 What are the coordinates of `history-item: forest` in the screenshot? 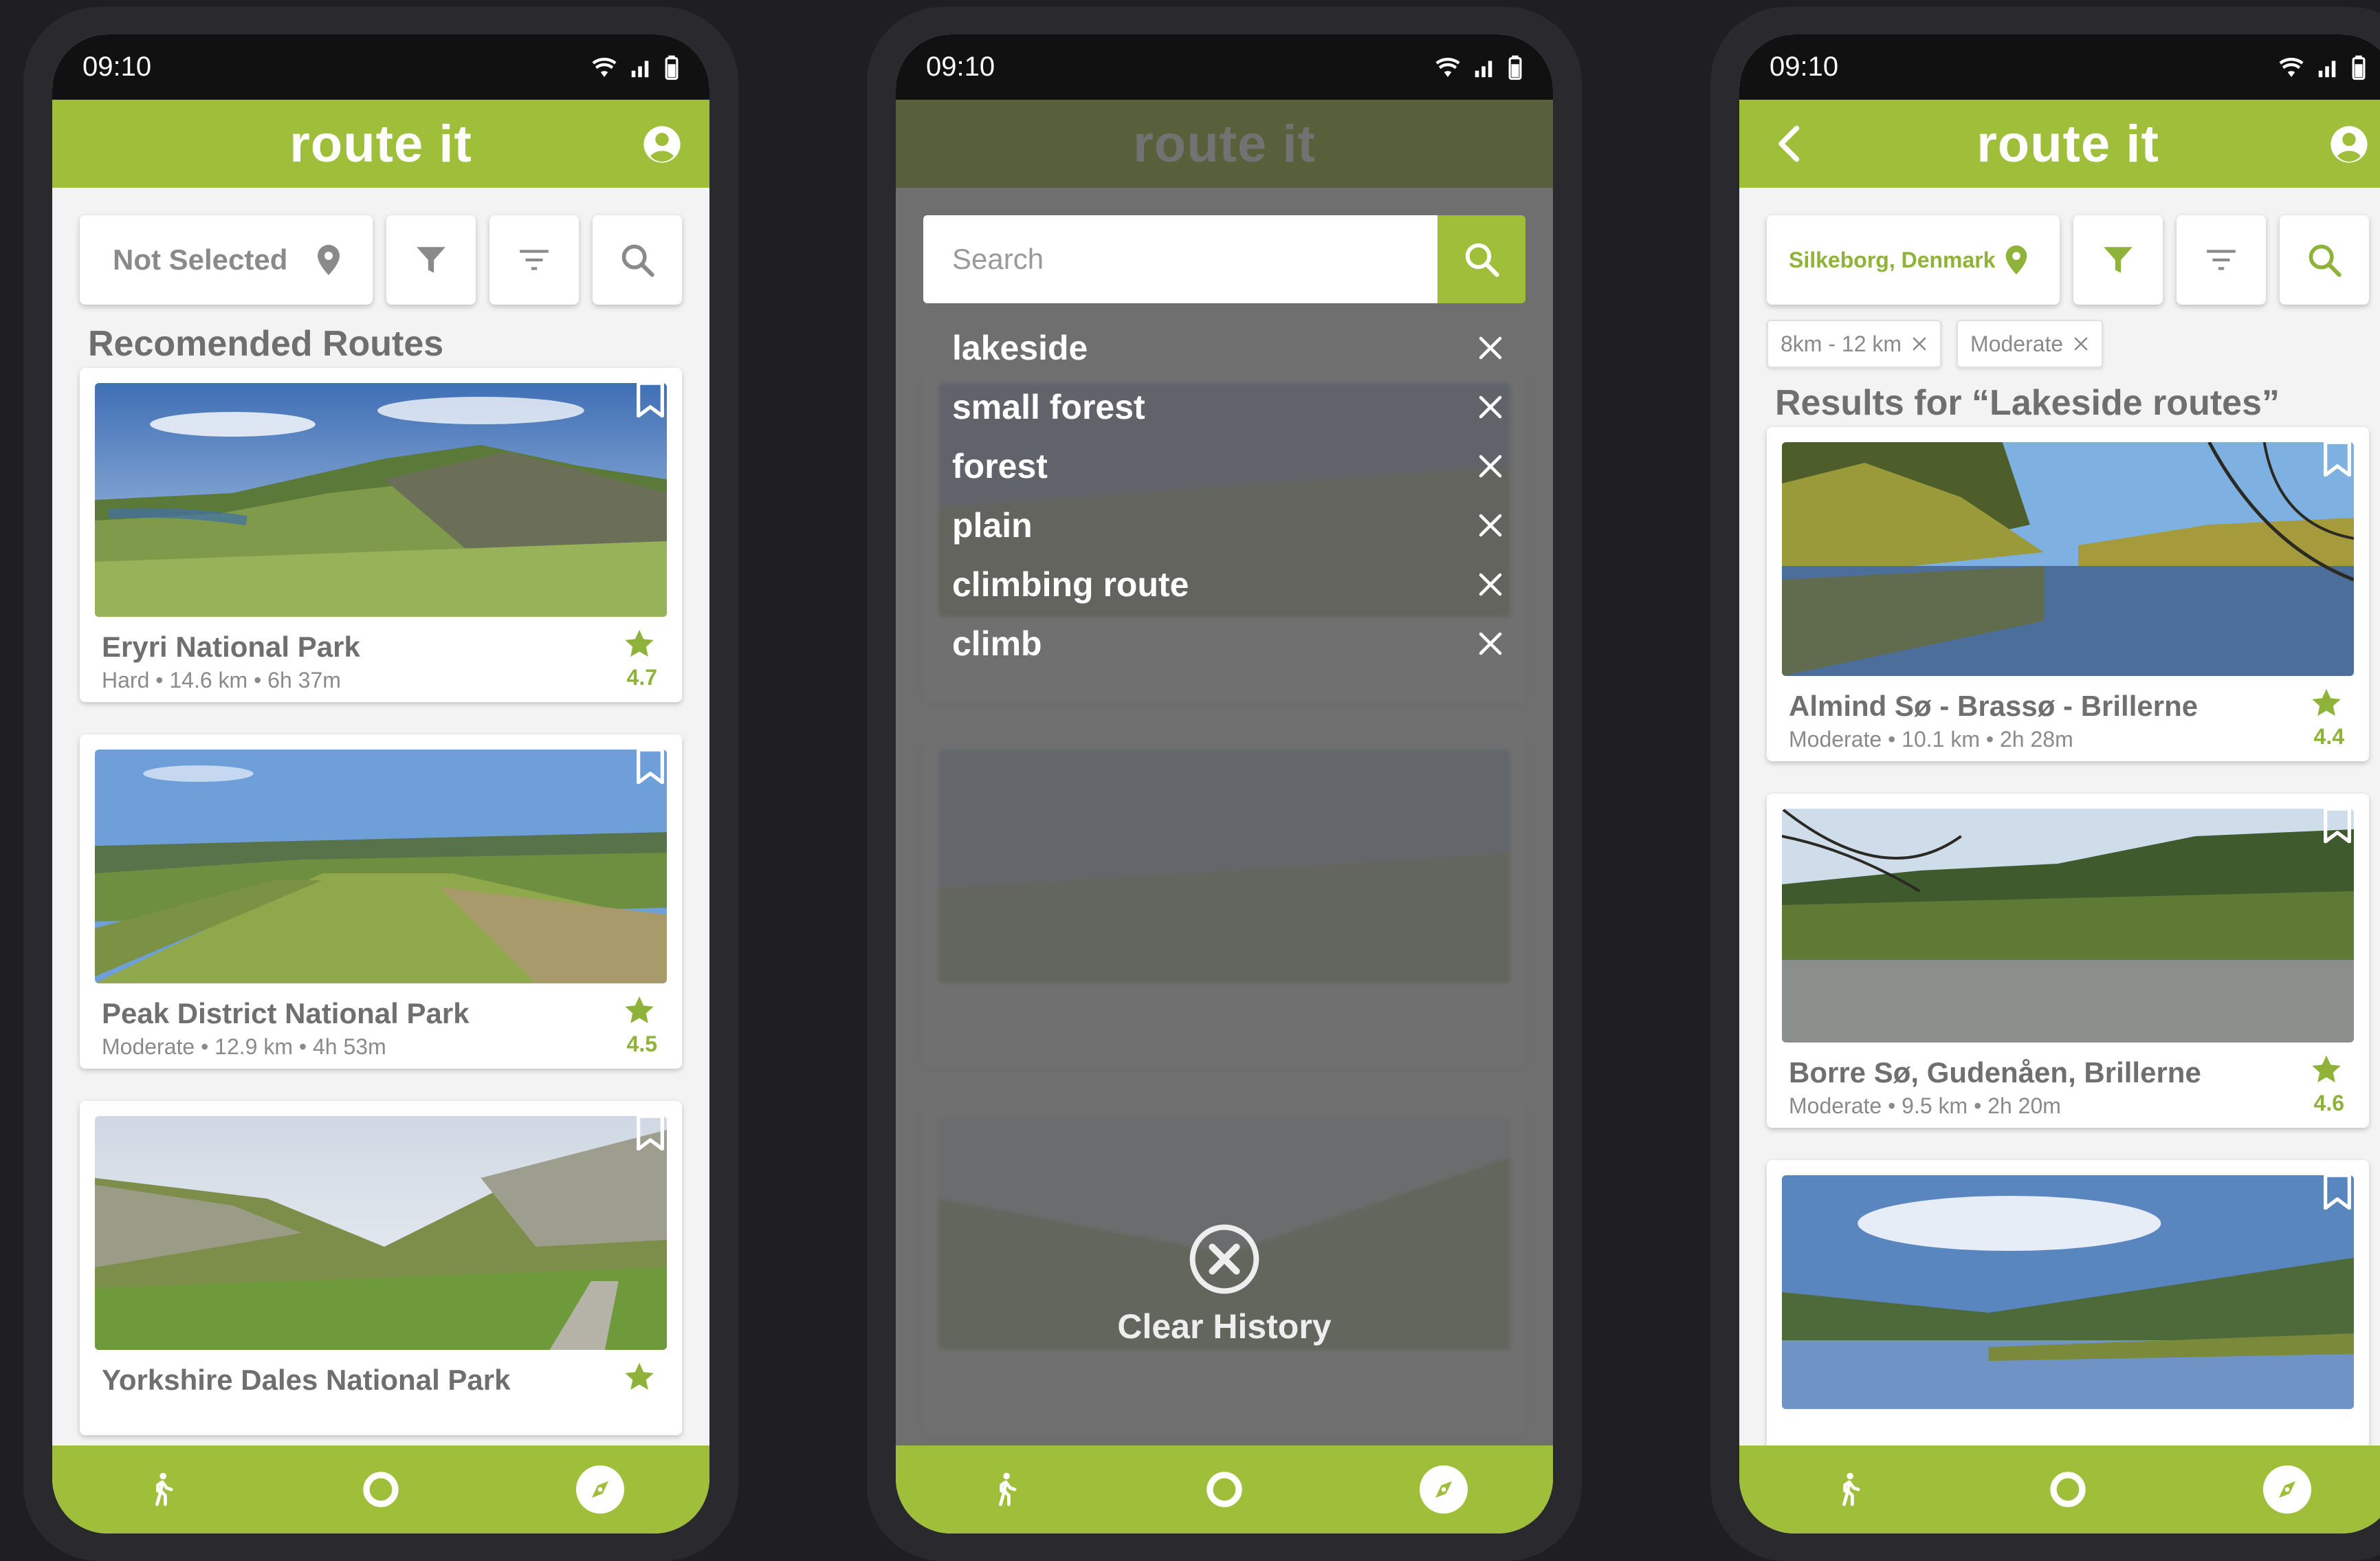 It's located at (1228, 466).